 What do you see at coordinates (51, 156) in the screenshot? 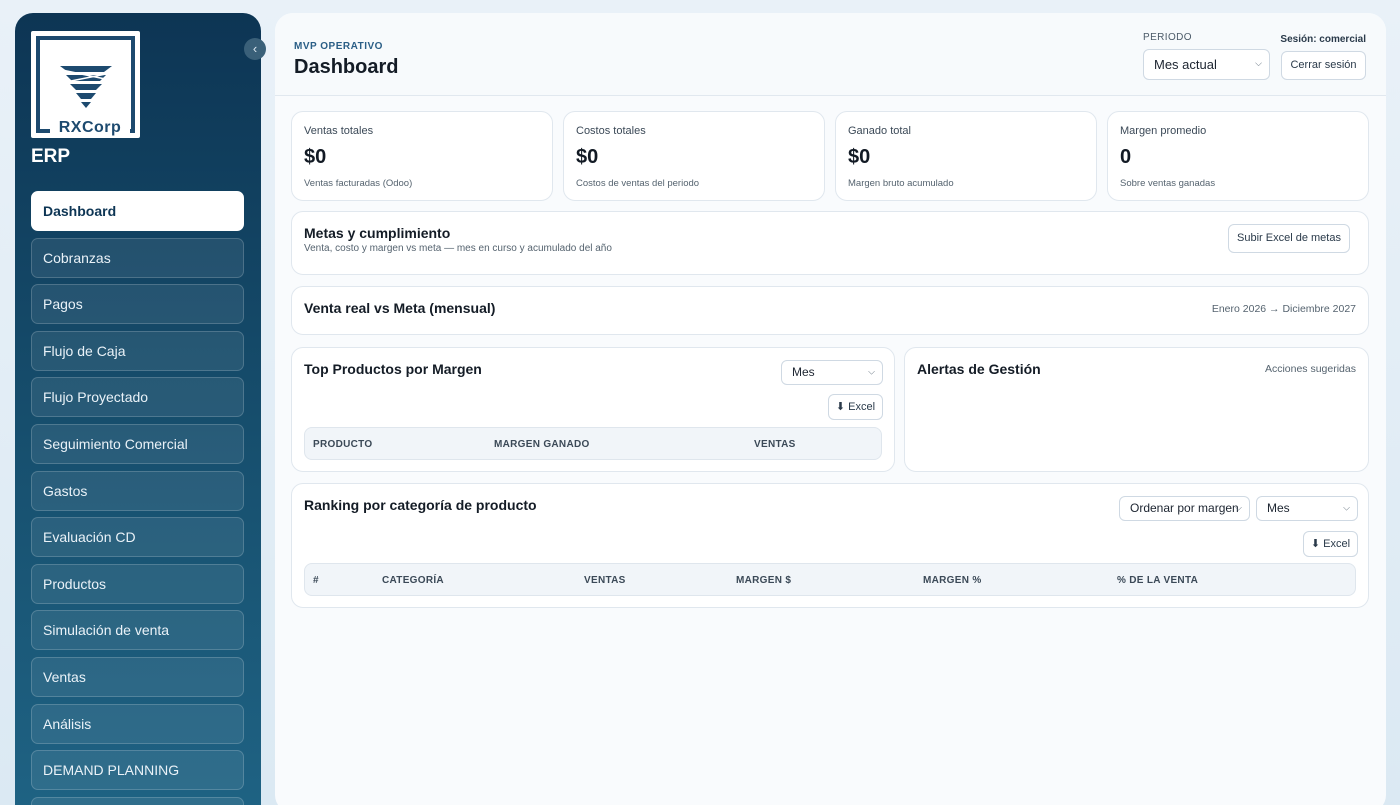
I see `app-name: ERP` at bounding box center [51, 156].